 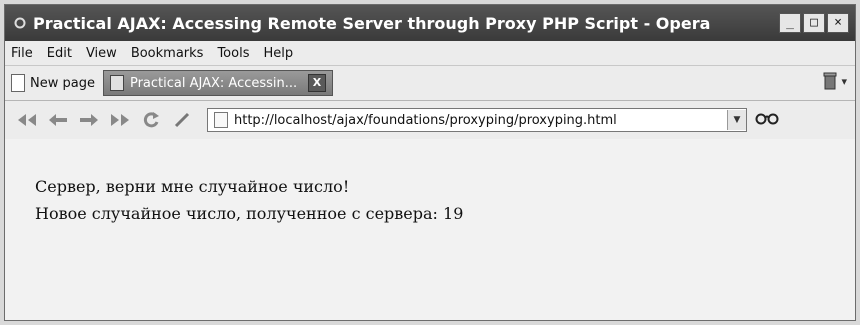 What do you see at coordinates (790, 23) in the screenshot?
I see `minimize-button: _` at bounding box center [790, 23].